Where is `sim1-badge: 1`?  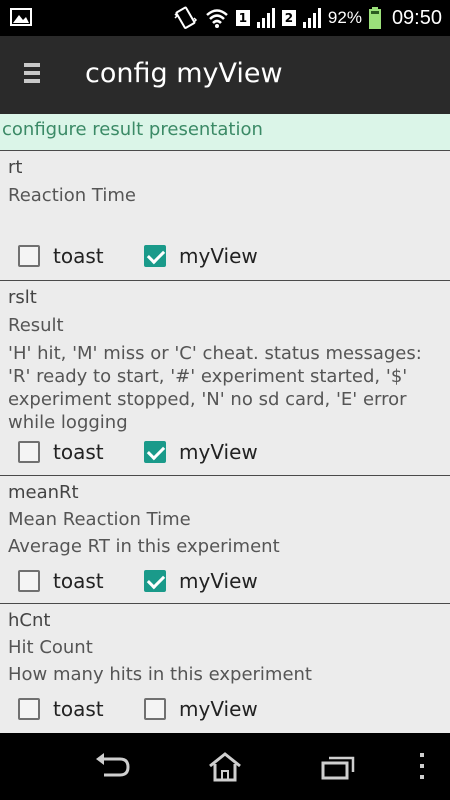 sim1-badge: 1 is located at coordinates (242, 18).